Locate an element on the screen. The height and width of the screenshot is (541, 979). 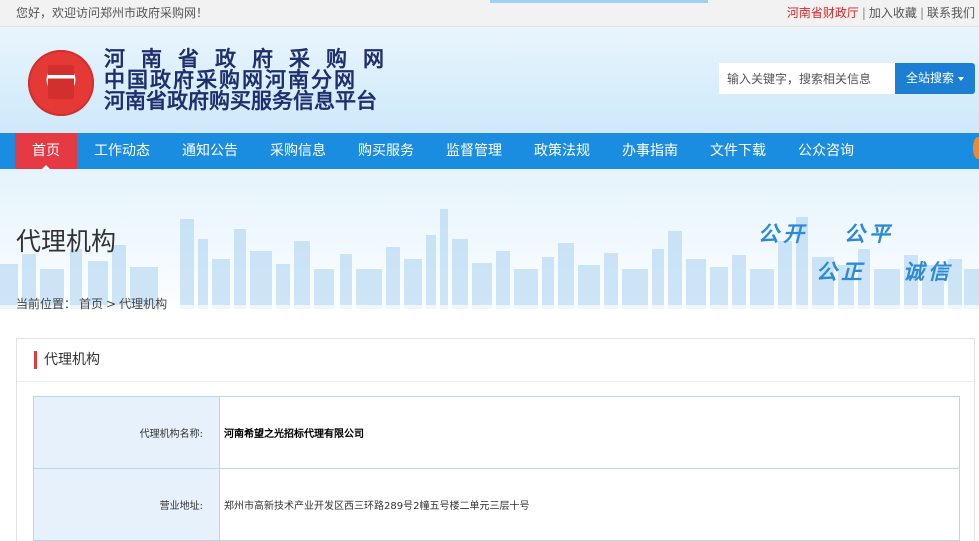
slogan-open: 公开 is located at coordinates (783, 234).